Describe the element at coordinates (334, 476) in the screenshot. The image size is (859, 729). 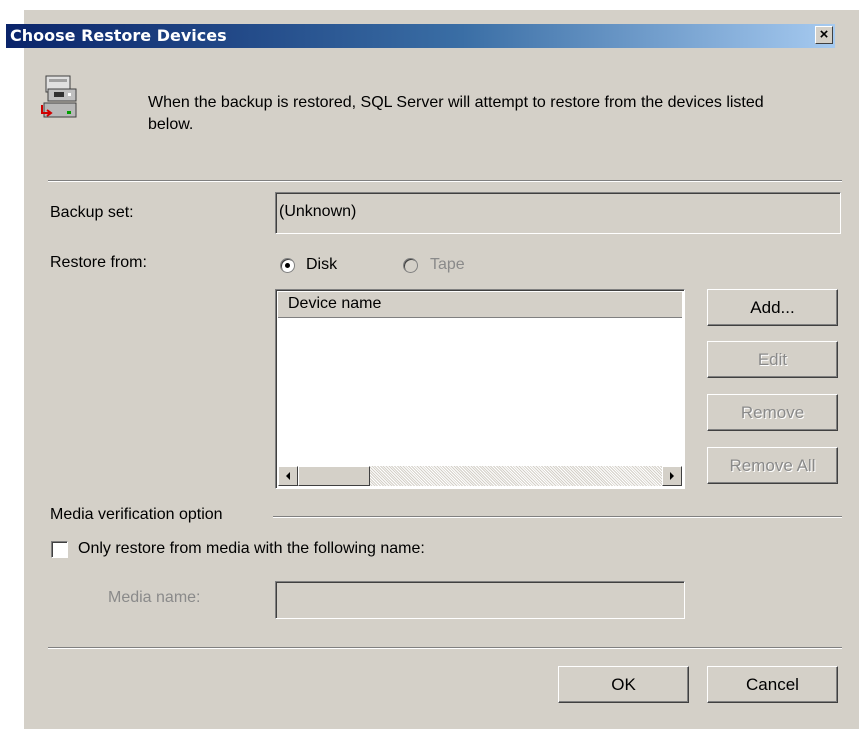
I see `scroll-thumb` at that location.